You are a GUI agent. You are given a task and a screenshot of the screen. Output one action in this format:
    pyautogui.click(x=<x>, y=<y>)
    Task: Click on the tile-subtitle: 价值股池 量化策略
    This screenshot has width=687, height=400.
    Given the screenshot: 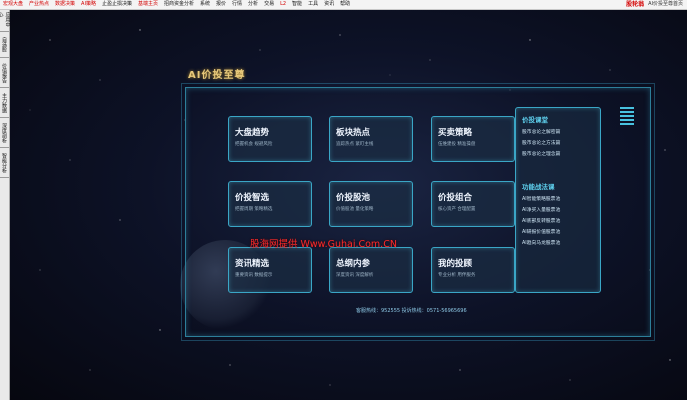 What is the action you would take?
    pyautogui.click(x=355, y=209)
    